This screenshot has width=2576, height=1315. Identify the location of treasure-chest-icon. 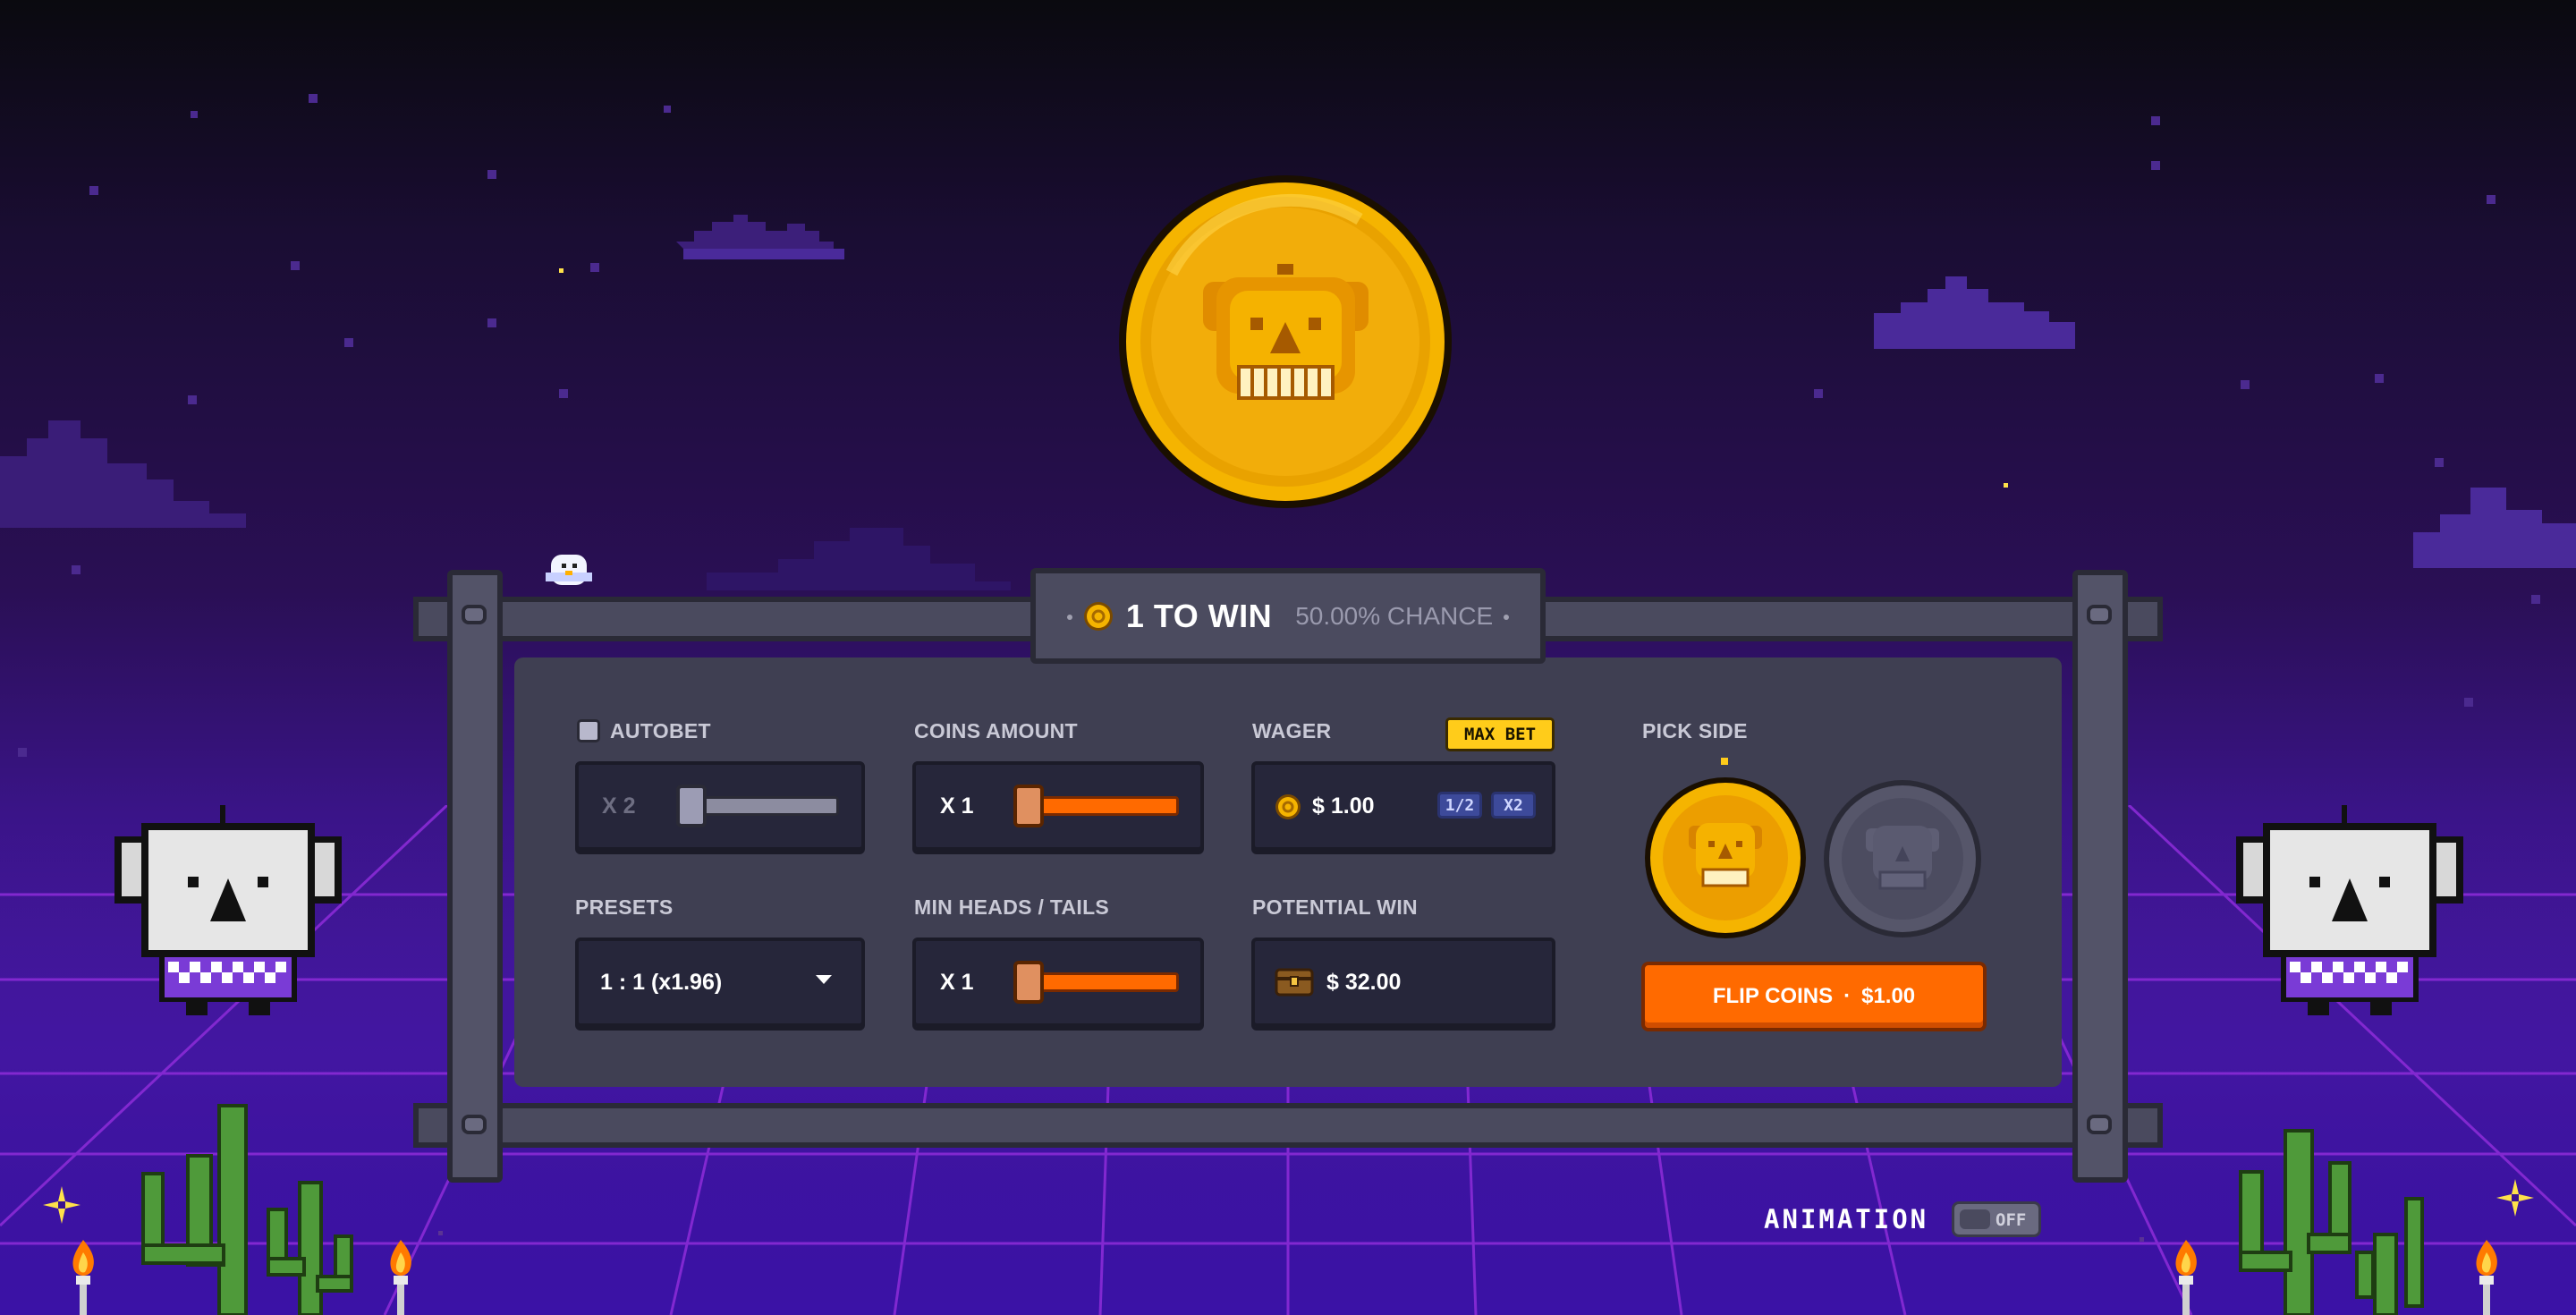
(1294, 982).